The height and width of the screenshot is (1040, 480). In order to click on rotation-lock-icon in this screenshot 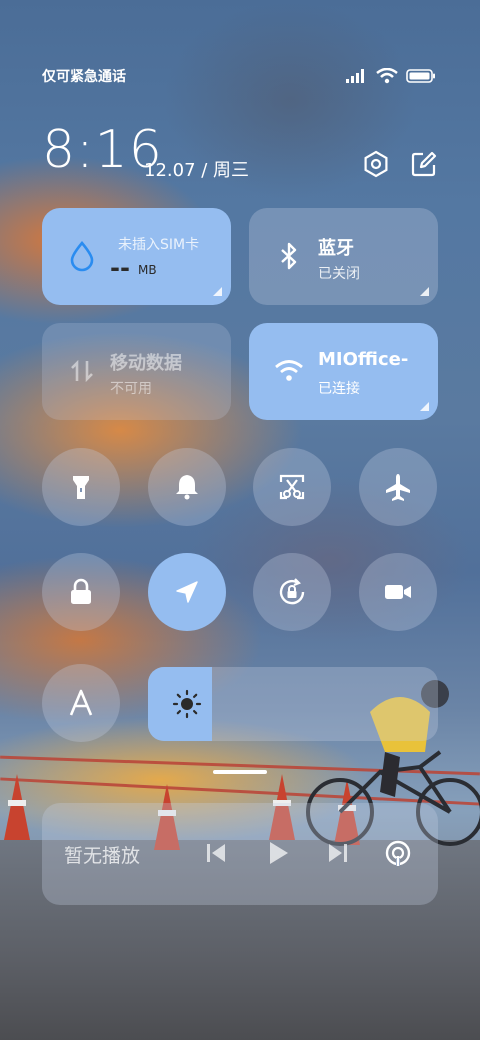, I will do `click(292, 591)`.